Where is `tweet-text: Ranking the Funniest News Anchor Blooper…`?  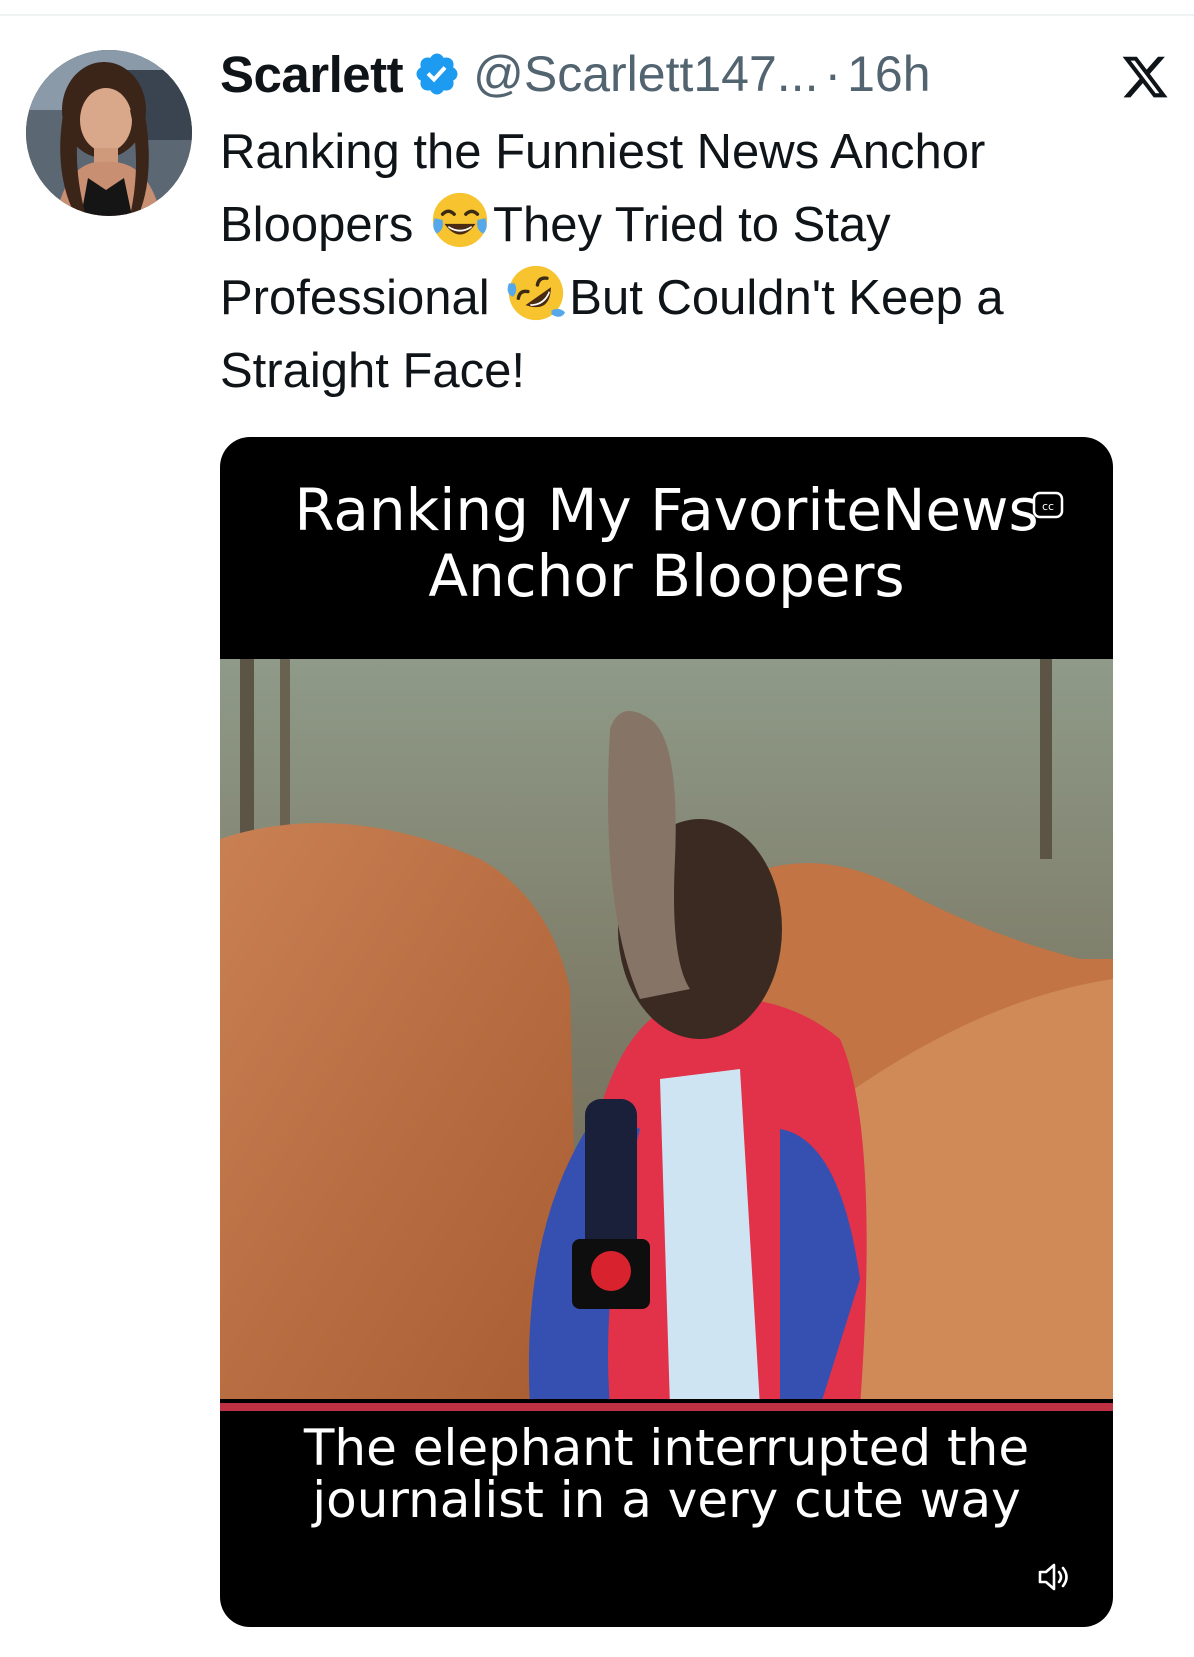
tweet-text: Ranking the Funniest News Anchor Blooper… is located at coordinates (690, 262).